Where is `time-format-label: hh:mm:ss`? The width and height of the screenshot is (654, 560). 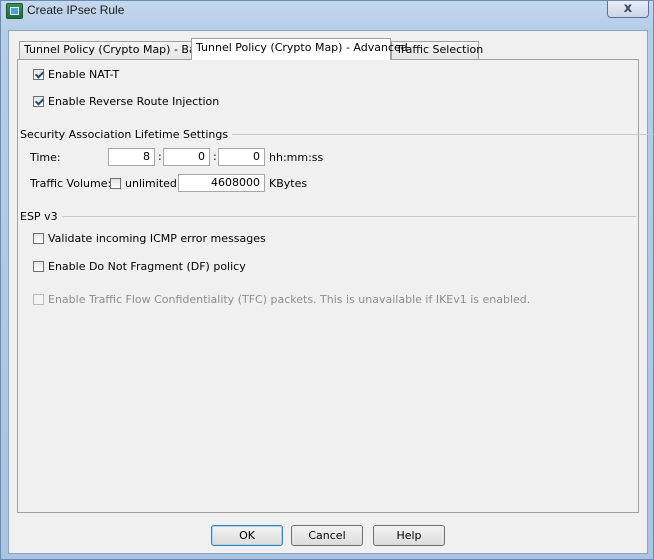 time-format-label: hh:mm:ss is located at coordinates (296, 157).